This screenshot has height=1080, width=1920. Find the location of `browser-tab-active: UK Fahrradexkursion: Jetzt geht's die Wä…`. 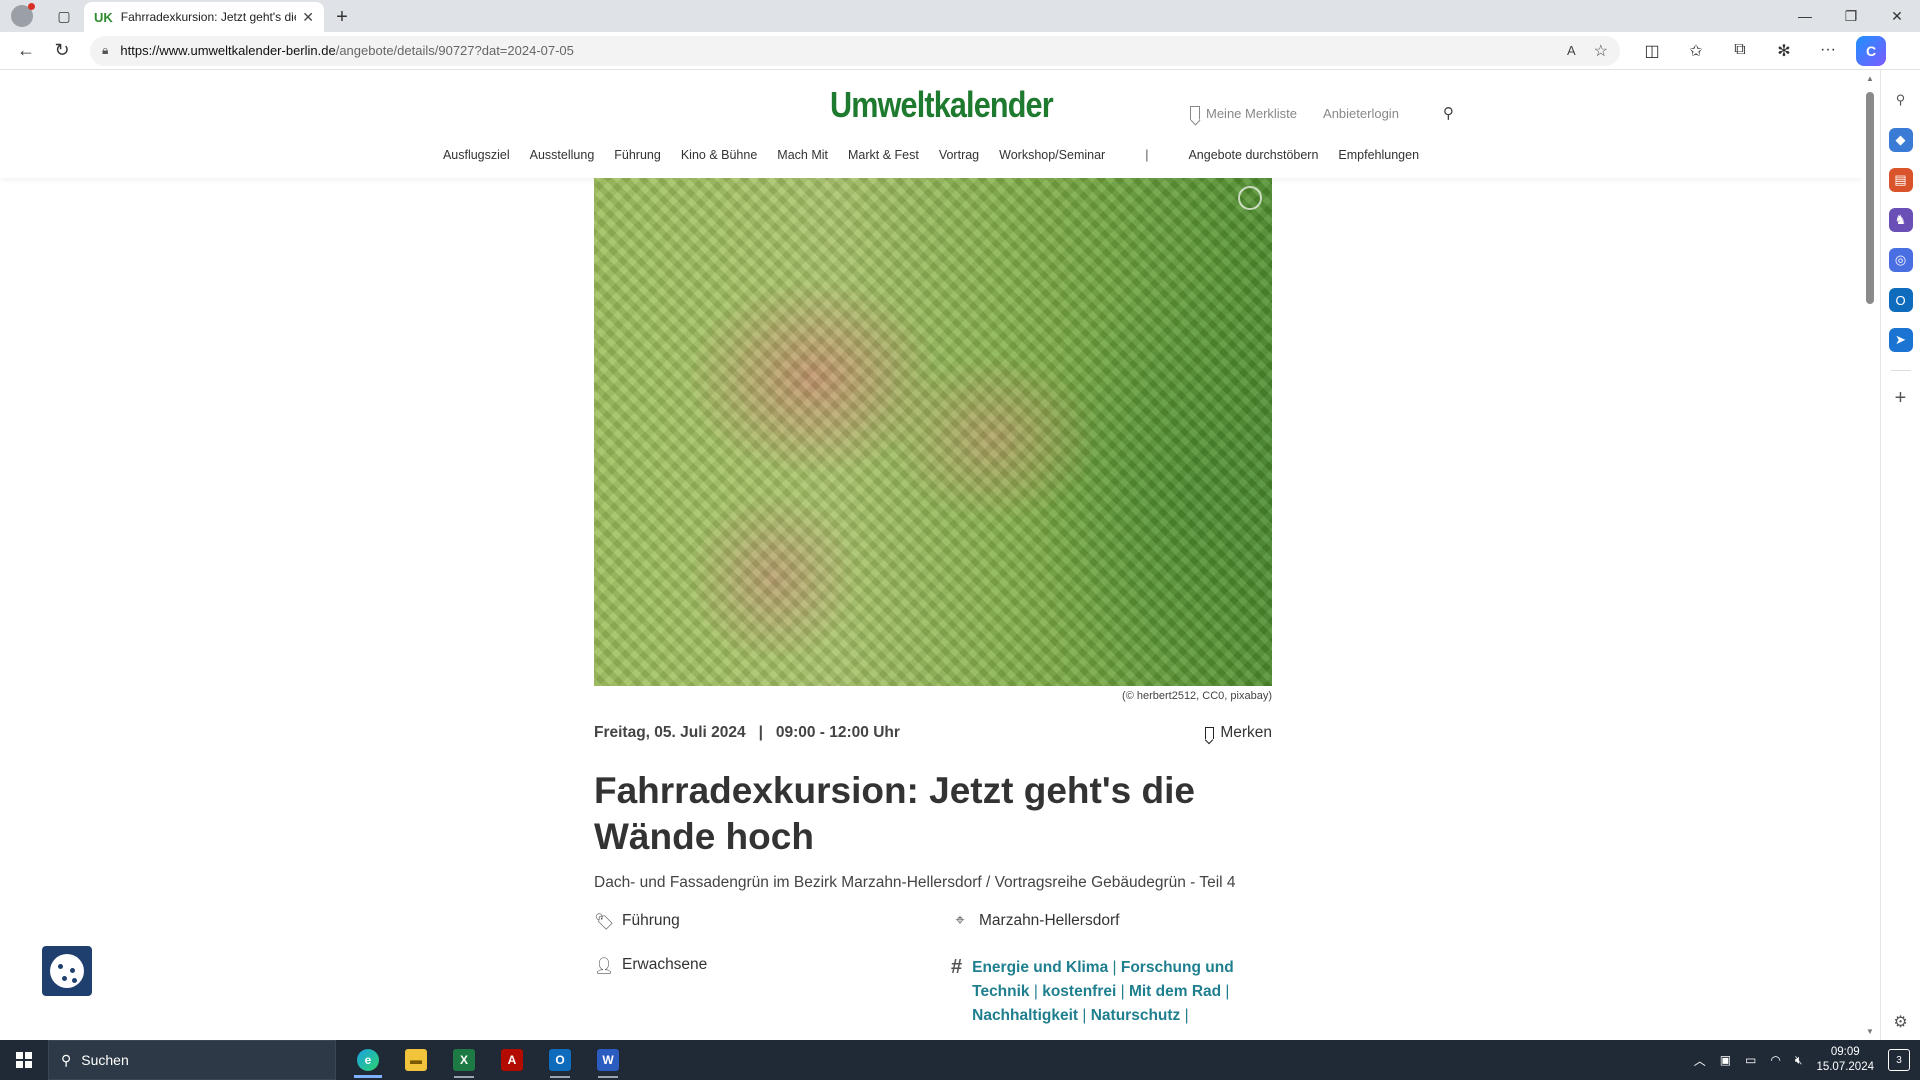

browser-tab-active: UK Fahrradexkursion: Jetzt geht's die Wä… is located at coordinates (204, 17).